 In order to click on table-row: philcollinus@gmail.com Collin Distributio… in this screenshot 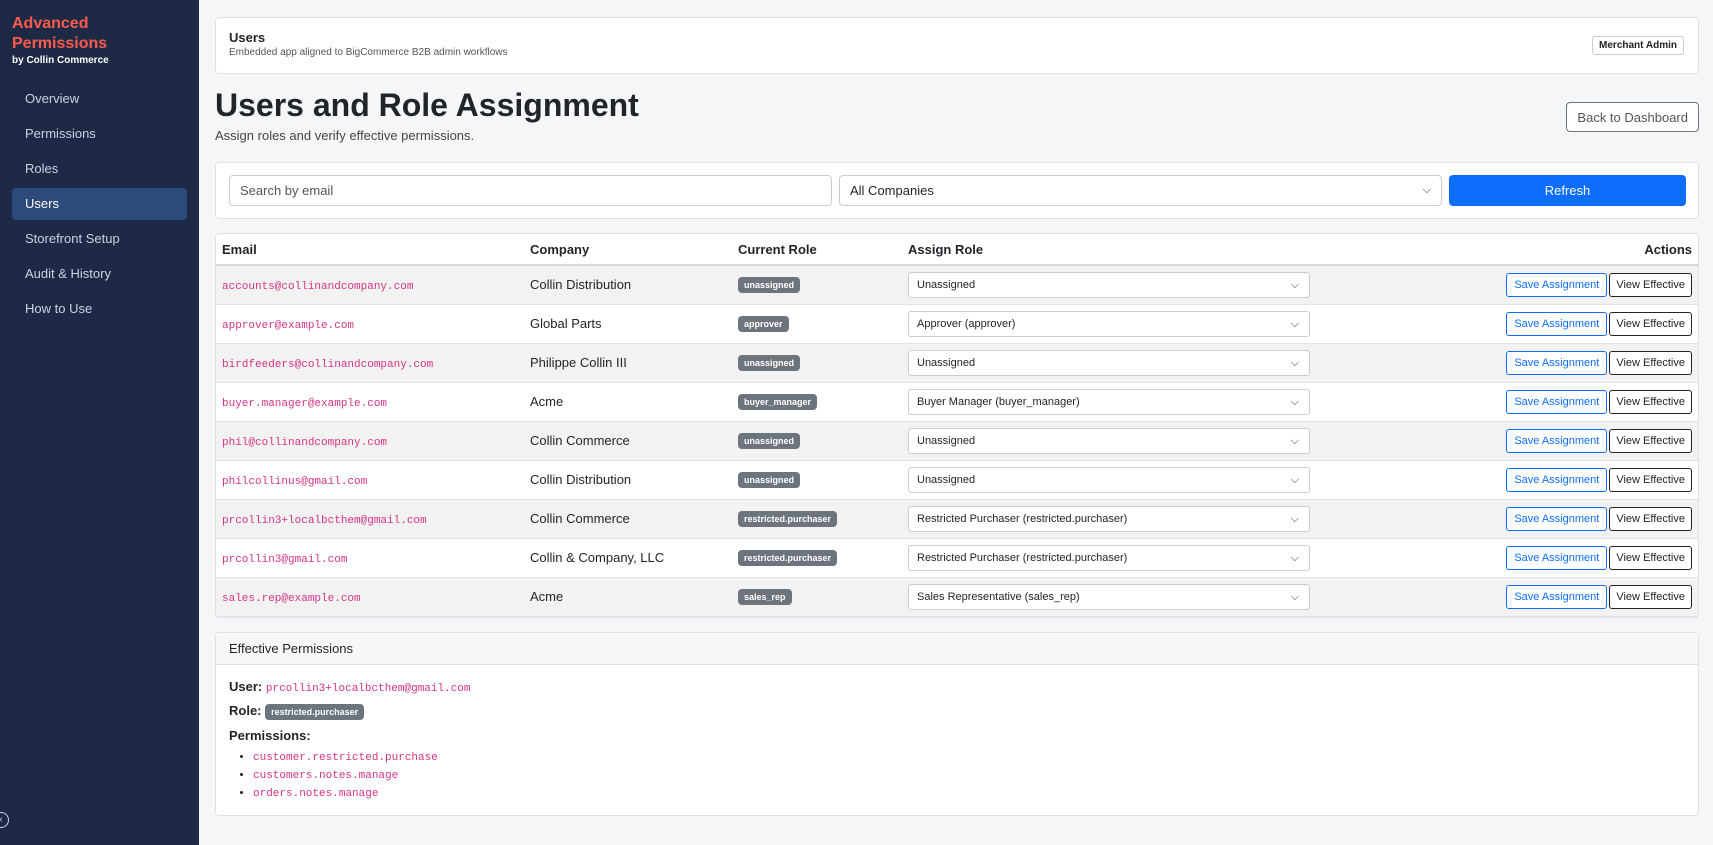, I will do `click(957, 480)`.